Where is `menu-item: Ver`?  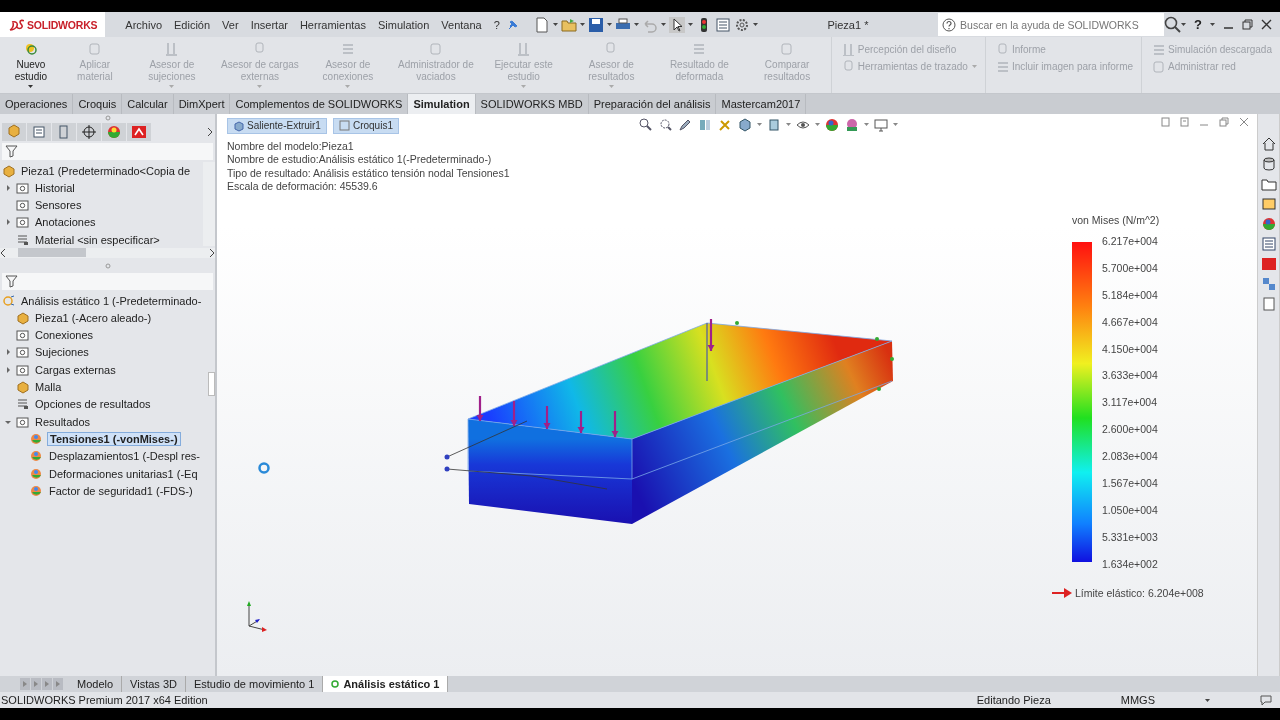
menu-item: Ver is located at coordinates (230, 24).